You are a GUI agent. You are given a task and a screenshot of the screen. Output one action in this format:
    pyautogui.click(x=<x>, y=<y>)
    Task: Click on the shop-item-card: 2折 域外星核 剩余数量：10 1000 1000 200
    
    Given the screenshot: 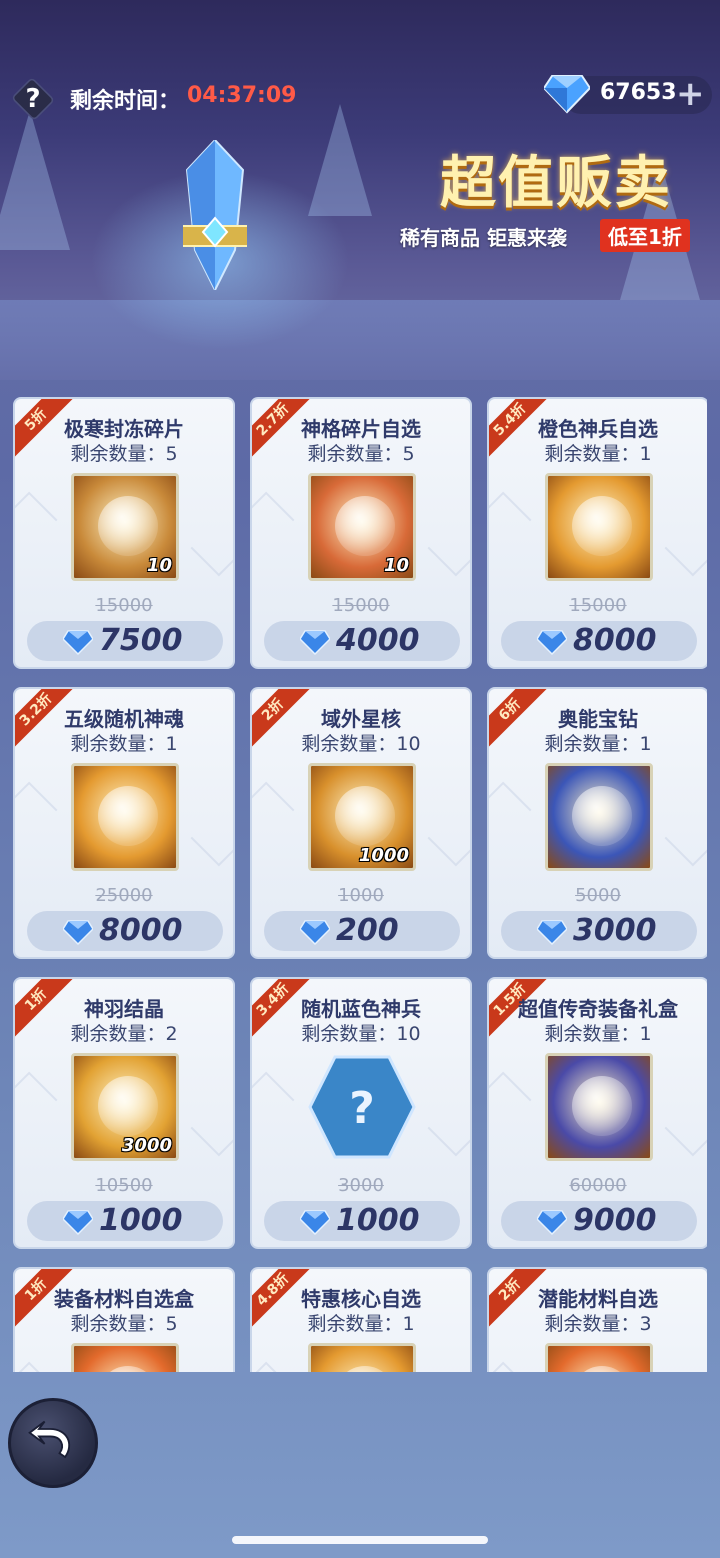 What is the action you would take?
    pyautogui.click(x=361, y=823)
    